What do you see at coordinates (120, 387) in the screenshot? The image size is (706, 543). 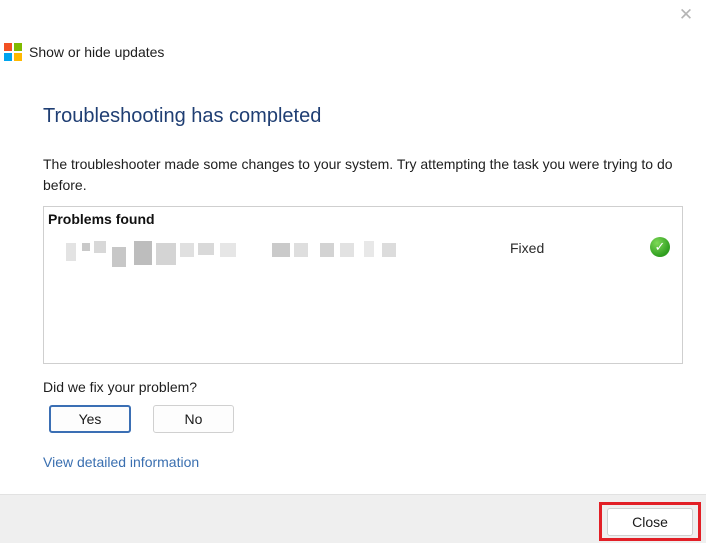 I see `feedback-question: Did we fix your problem?` at bounding box center [120, 387].